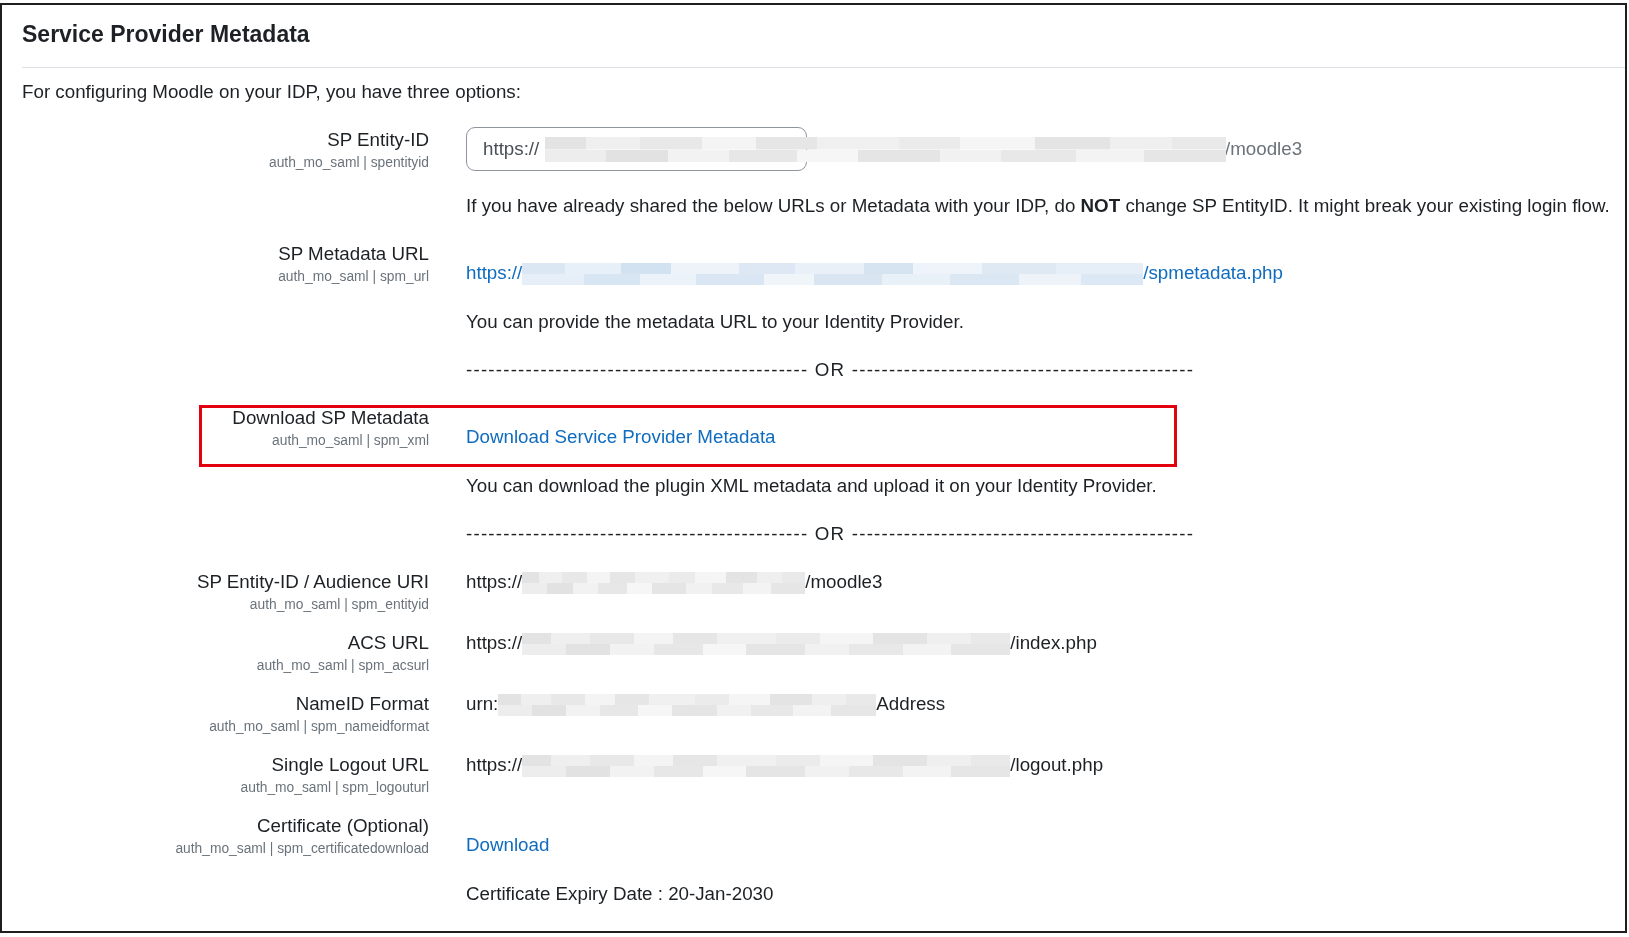  Describe the element at coordinates (342, 666) in the screenshot. I see `setting-name: auth_mo_saml | spm_acsurl` at that location.